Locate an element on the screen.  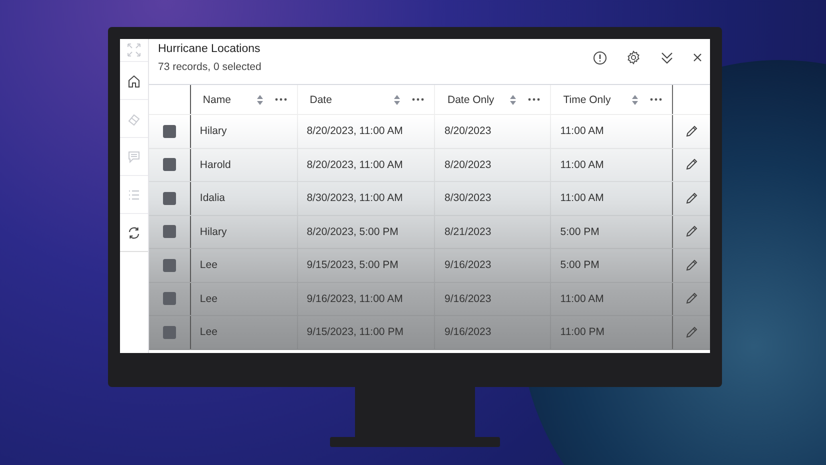
info-icon is located at coordinates (600, 57).